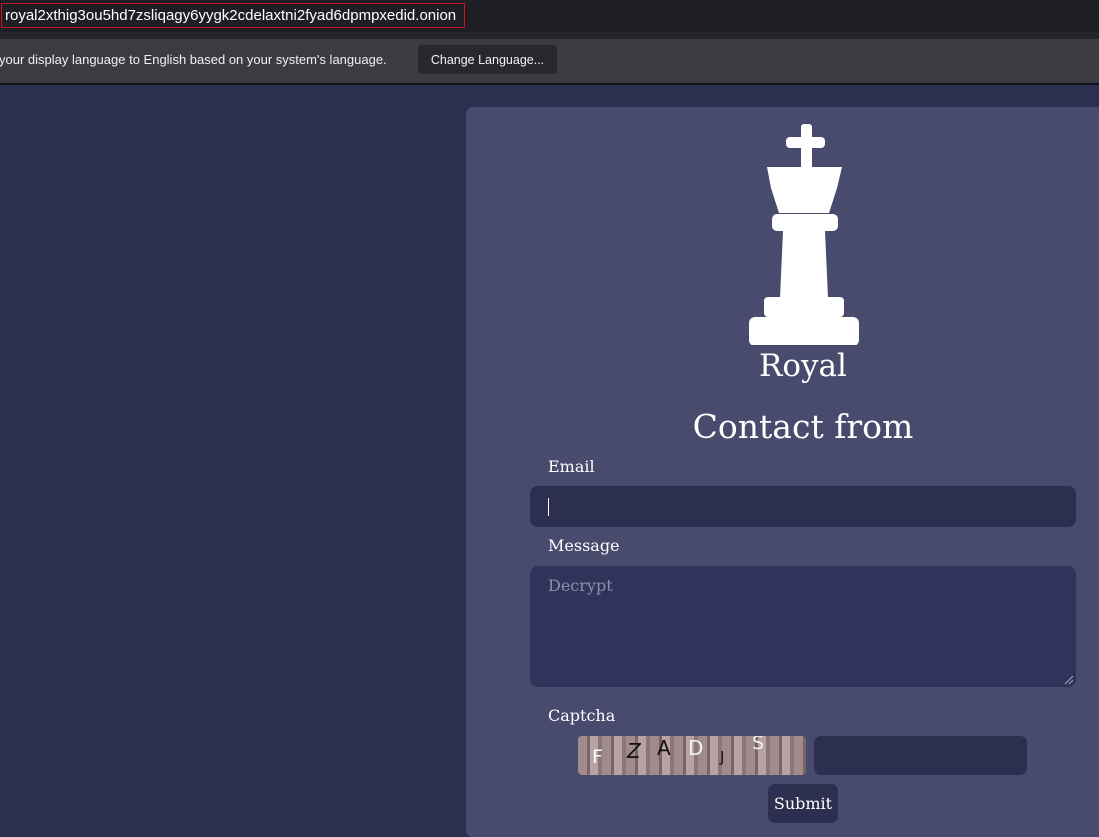  What do you see at coordinates (634, 751) in the screenshot?
I see `captcha-char: Z` at bounding box center [634, 751].